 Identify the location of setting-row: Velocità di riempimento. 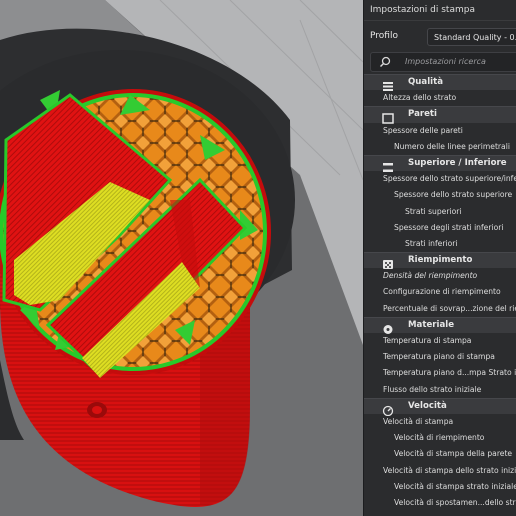
(440, 438).